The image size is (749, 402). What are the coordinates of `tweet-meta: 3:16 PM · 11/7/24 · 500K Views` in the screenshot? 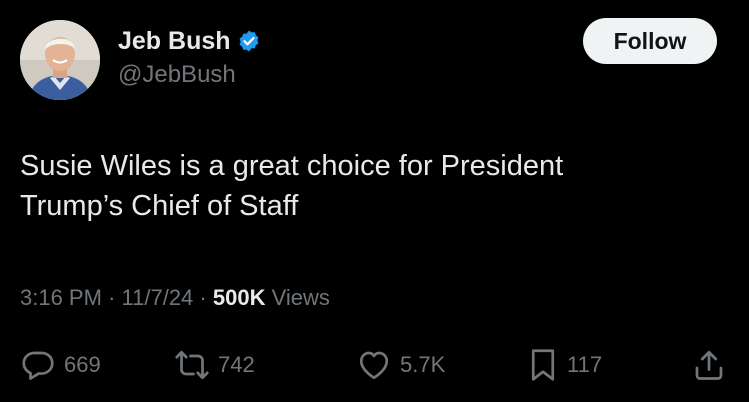 It's located at (175, 298).